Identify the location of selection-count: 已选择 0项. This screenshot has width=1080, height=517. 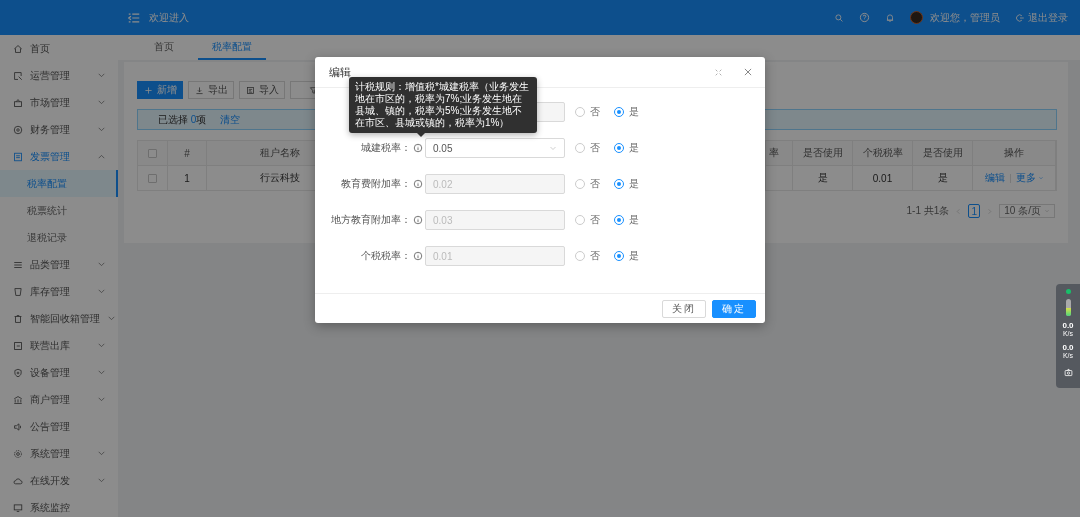
(182, 119).